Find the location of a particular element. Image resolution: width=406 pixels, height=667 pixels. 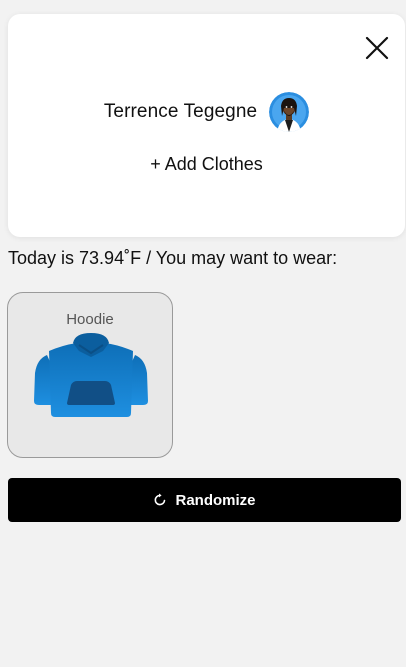

weather-recommendation-text: Today is 73.94˚F / You may want to wear: is located at coordinates (173, 258).